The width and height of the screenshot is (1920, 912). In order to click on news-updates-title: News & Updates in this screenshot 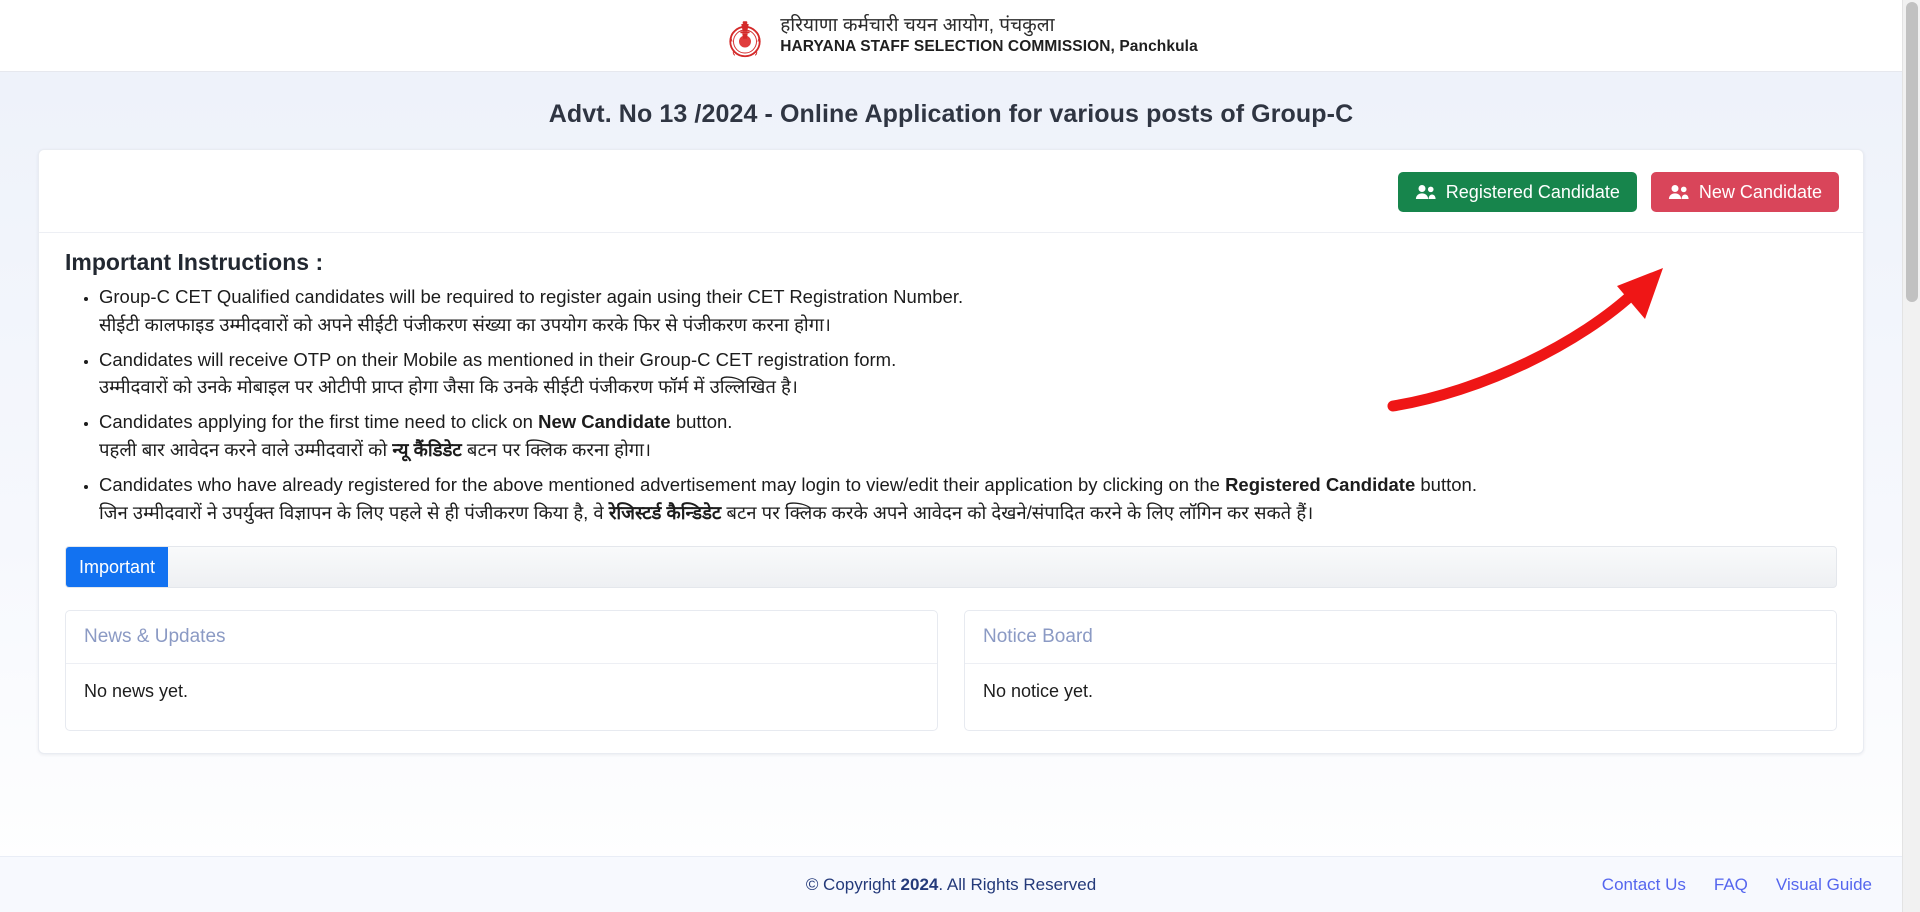, I will do `click(501, 638)`.